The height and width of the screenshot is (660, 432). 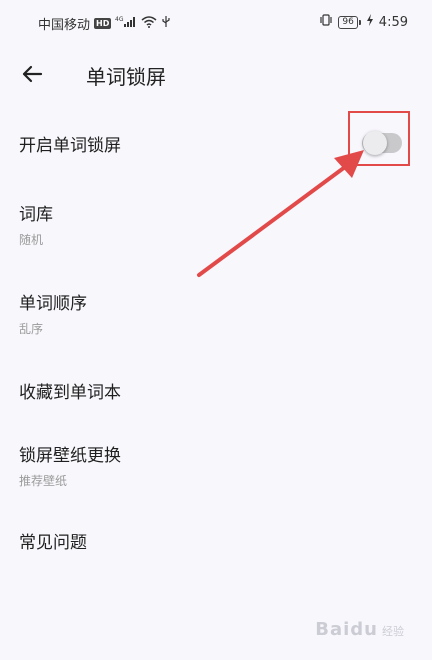 What do you see at coordinates (43, 481) in the screenshot?
I see `setting-value: 推荐壁纸` at bounding box center [43, 481].